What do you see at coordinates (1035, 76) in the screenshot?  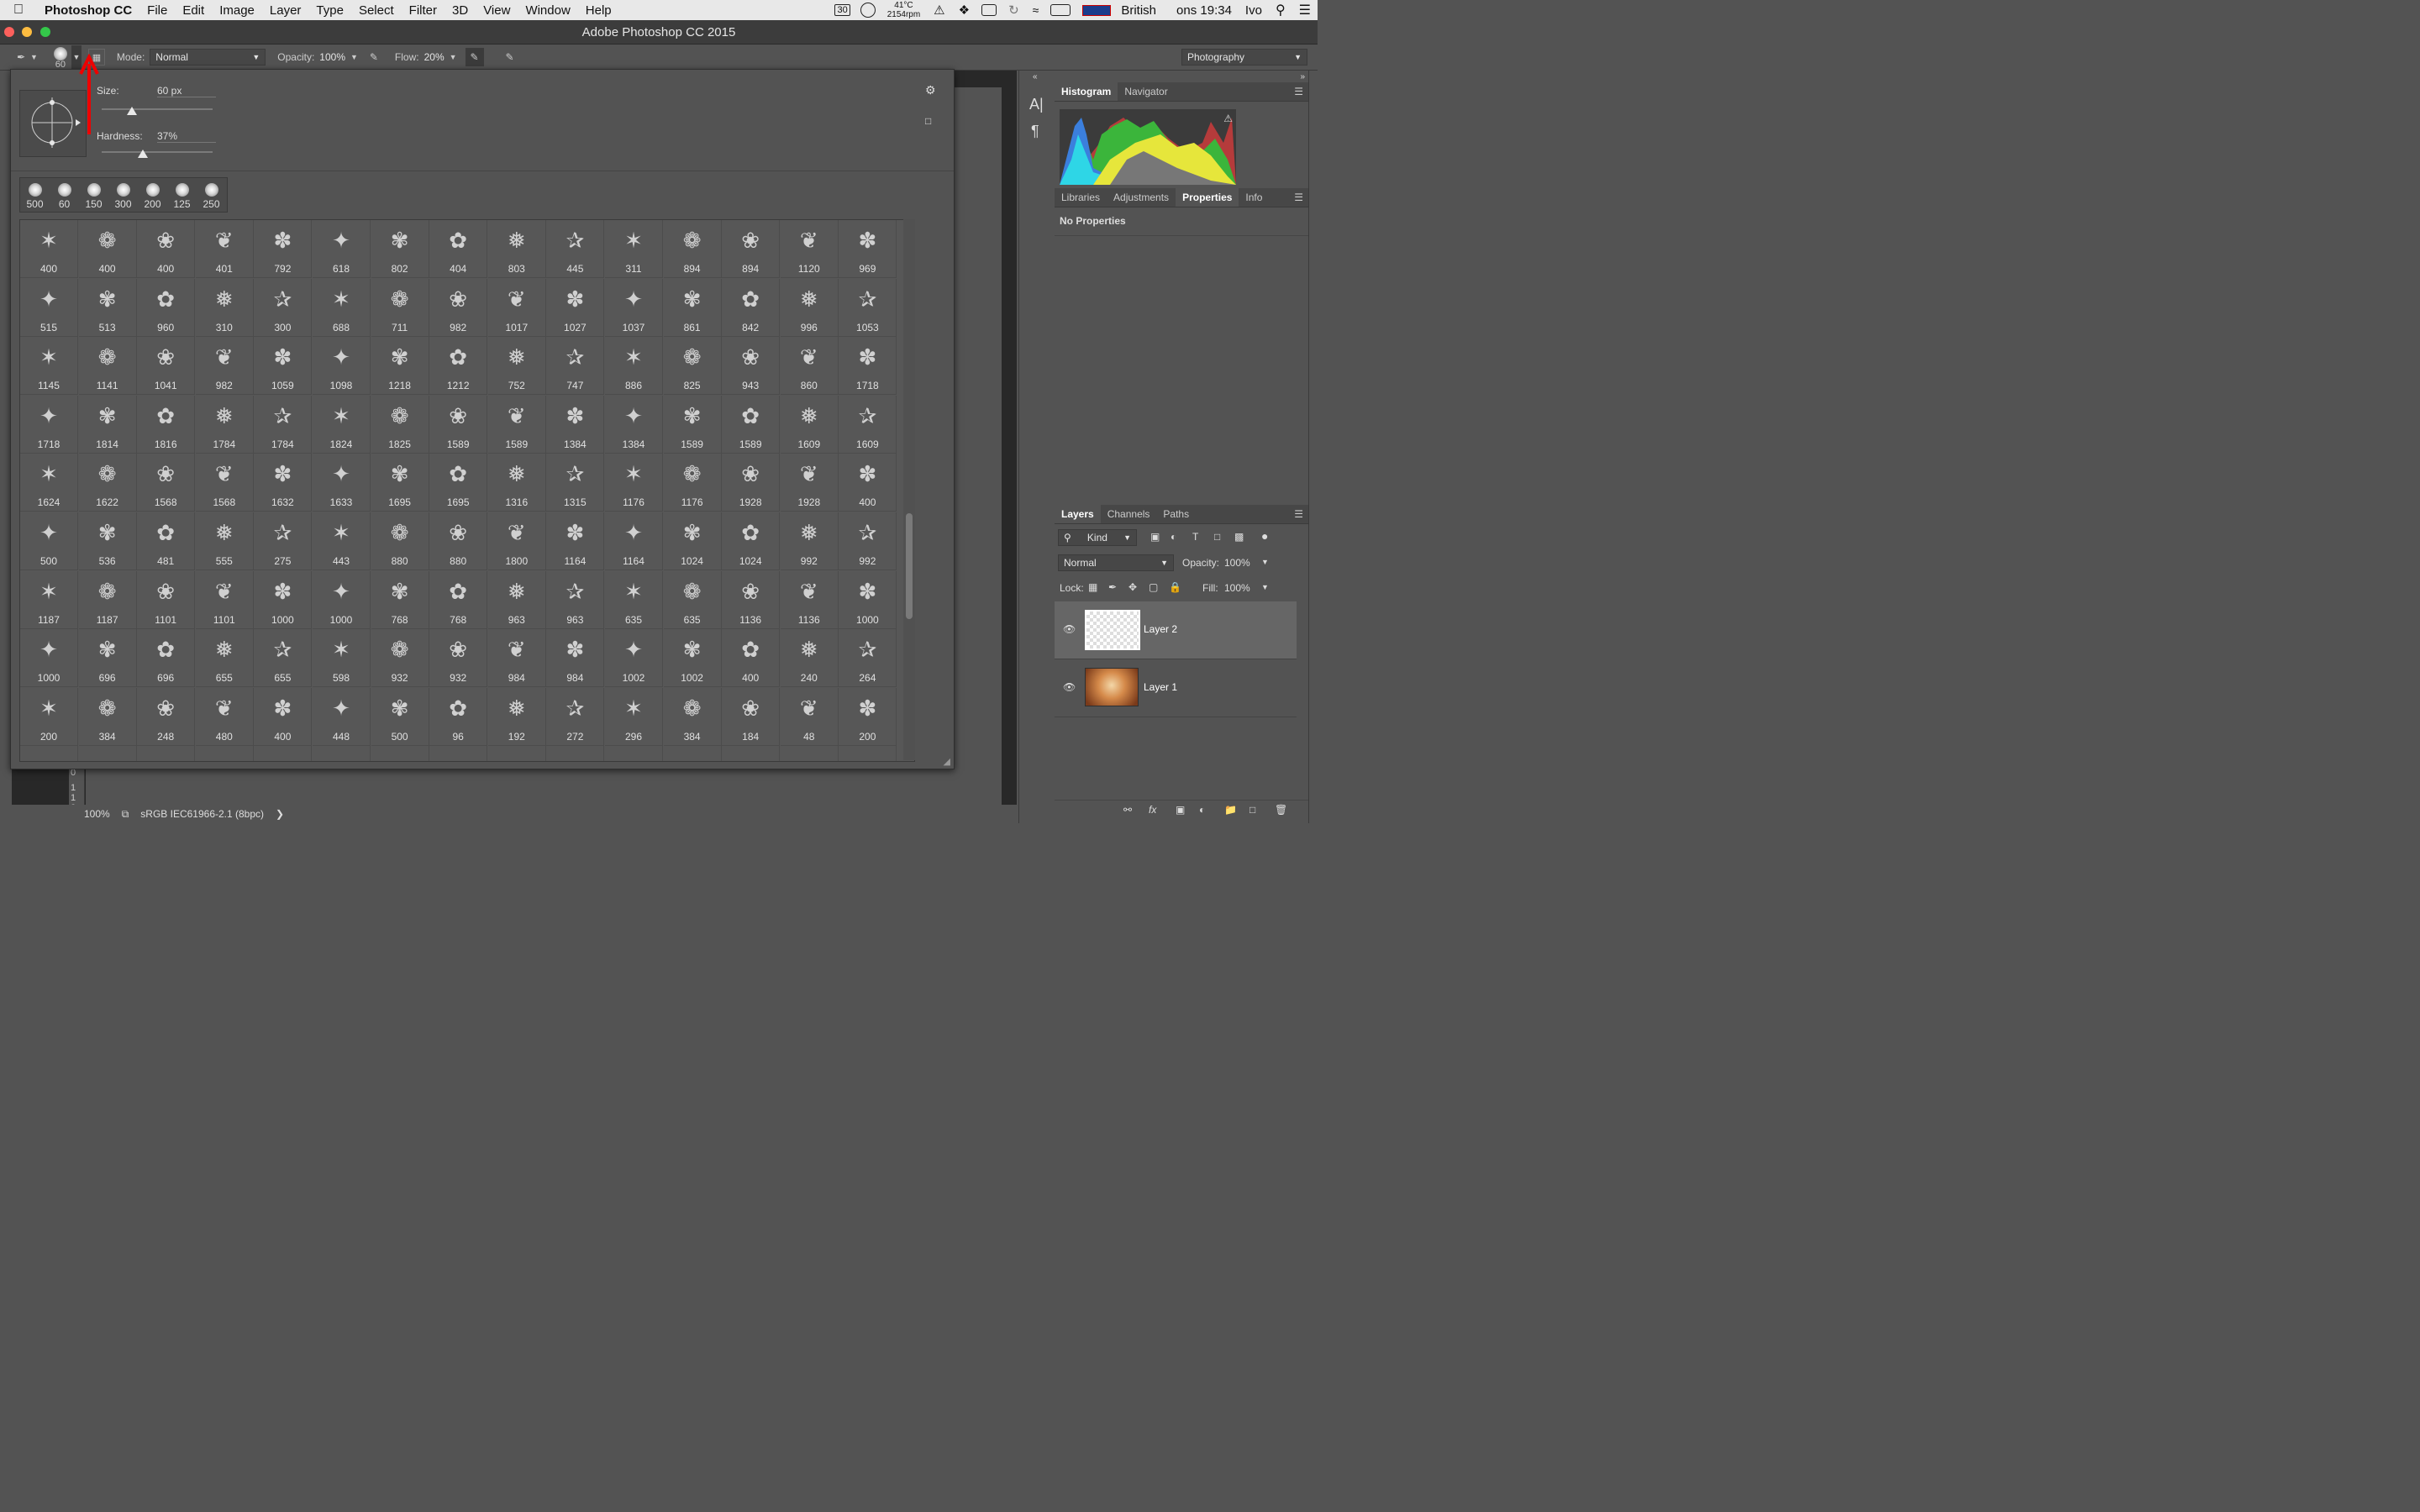 I see `collapse-arrows-icon: «` at bounding box center [1035, 76].